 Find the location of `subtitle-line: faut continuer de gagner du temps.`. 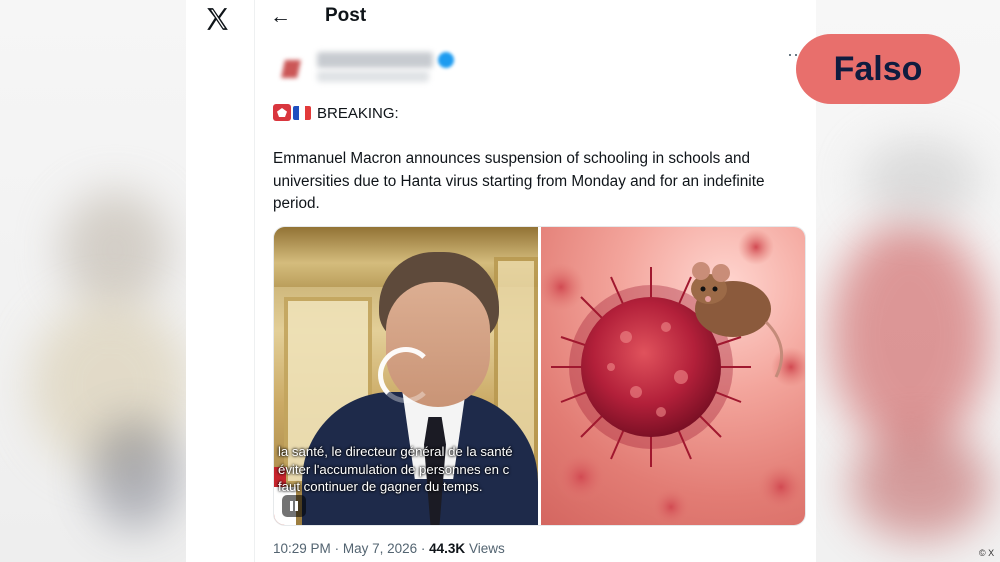

subtitle-line: faut continuer de gagner du temps. is located at coordinates (380, 486).